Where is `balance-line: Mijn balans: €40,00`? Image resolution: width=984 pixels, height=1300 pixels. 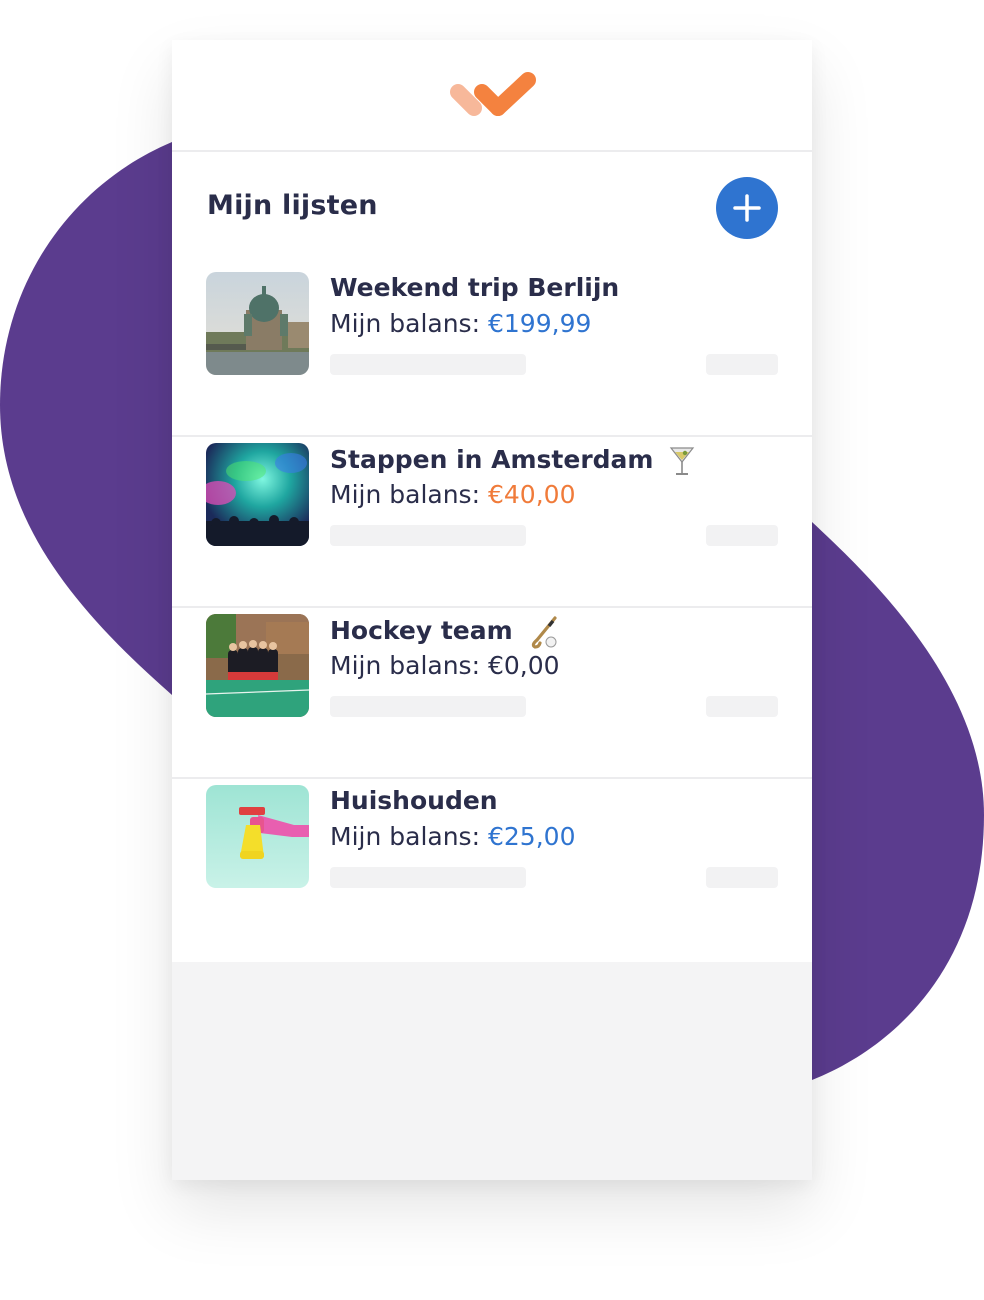 balance-line: Mijn balans: €40,00 is located at coordinates (452, 494).